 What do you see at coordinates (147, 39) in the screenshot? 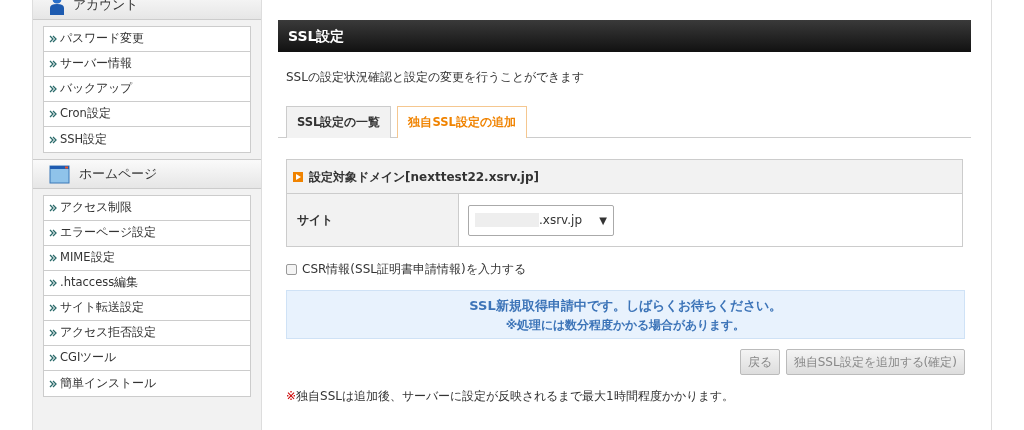
I see `sidebar-item: パスワード変更` at bounding box center [147, 39].